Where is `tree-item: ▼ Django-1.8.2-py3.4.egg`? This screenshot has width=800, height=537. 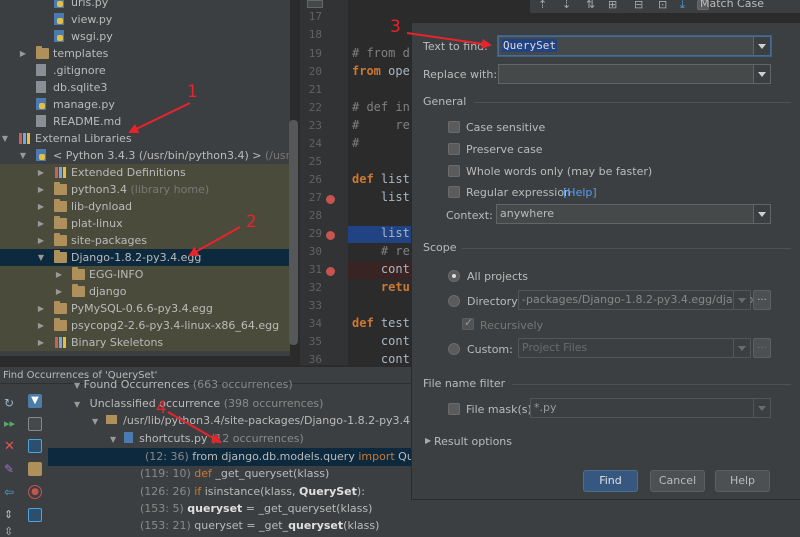
tree-item: ▼ Django-1.8.2-py3.4.egg is located at coordinates (145, 257).